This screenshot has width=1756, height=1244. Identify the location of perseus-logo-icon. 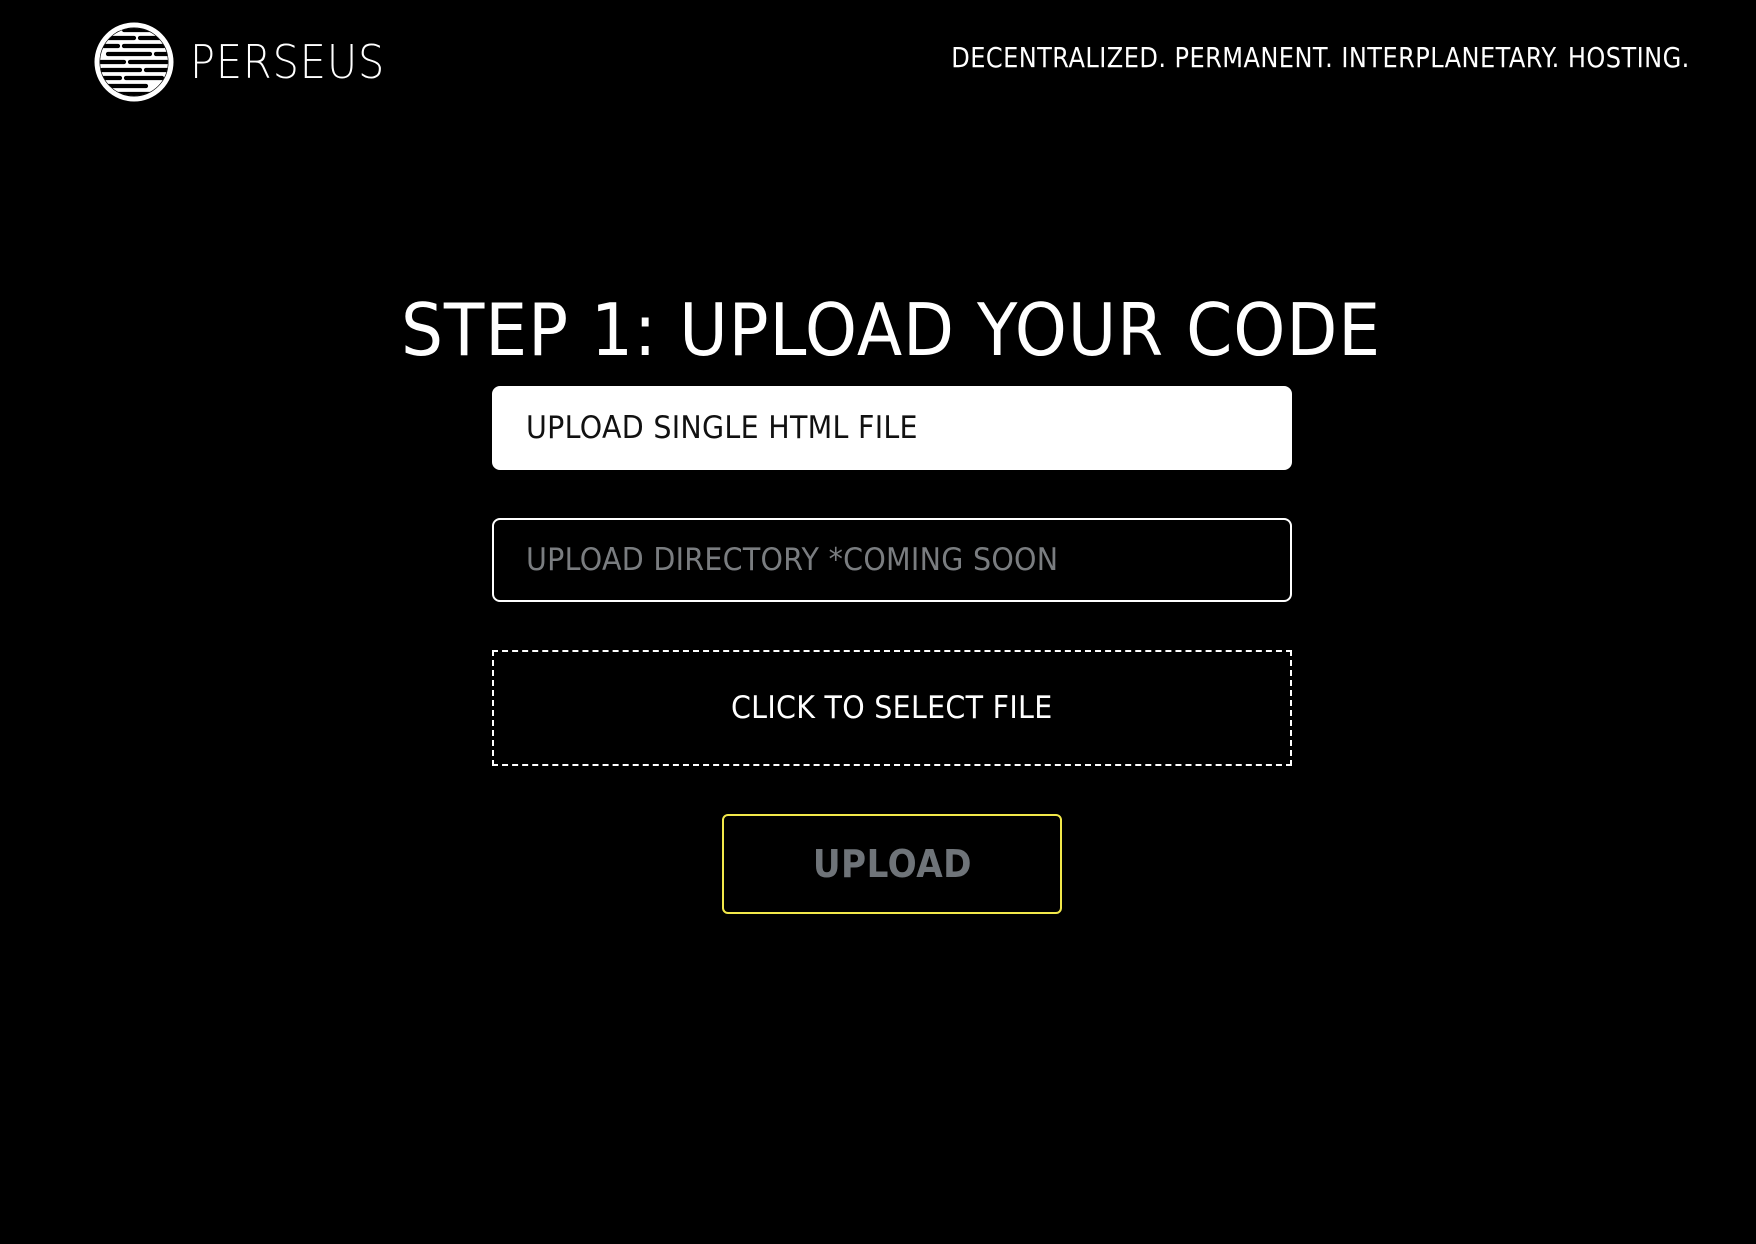
(134, 62).